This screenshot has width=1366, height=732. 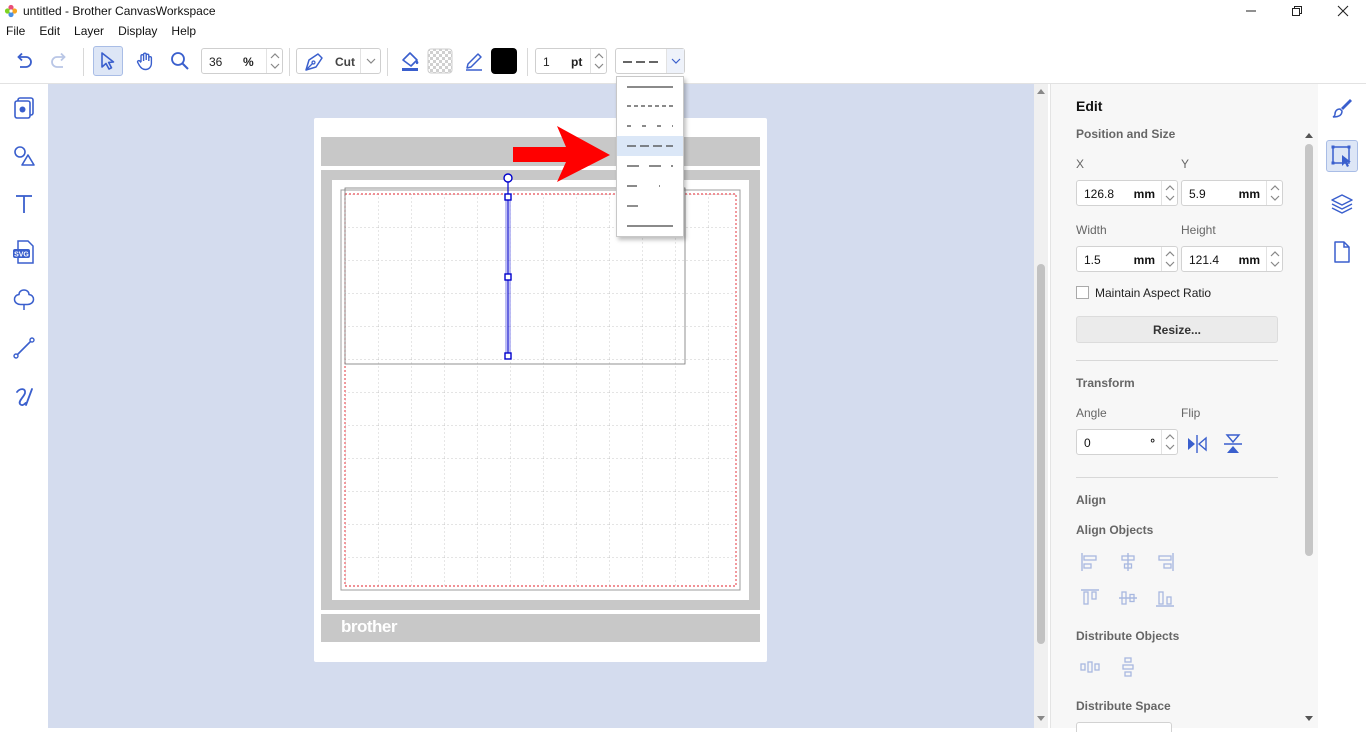 What do you see at coordinates (242, 61) in the screenshot?
I see `zoom-field: 36 %` at bounding box center [242, 61].